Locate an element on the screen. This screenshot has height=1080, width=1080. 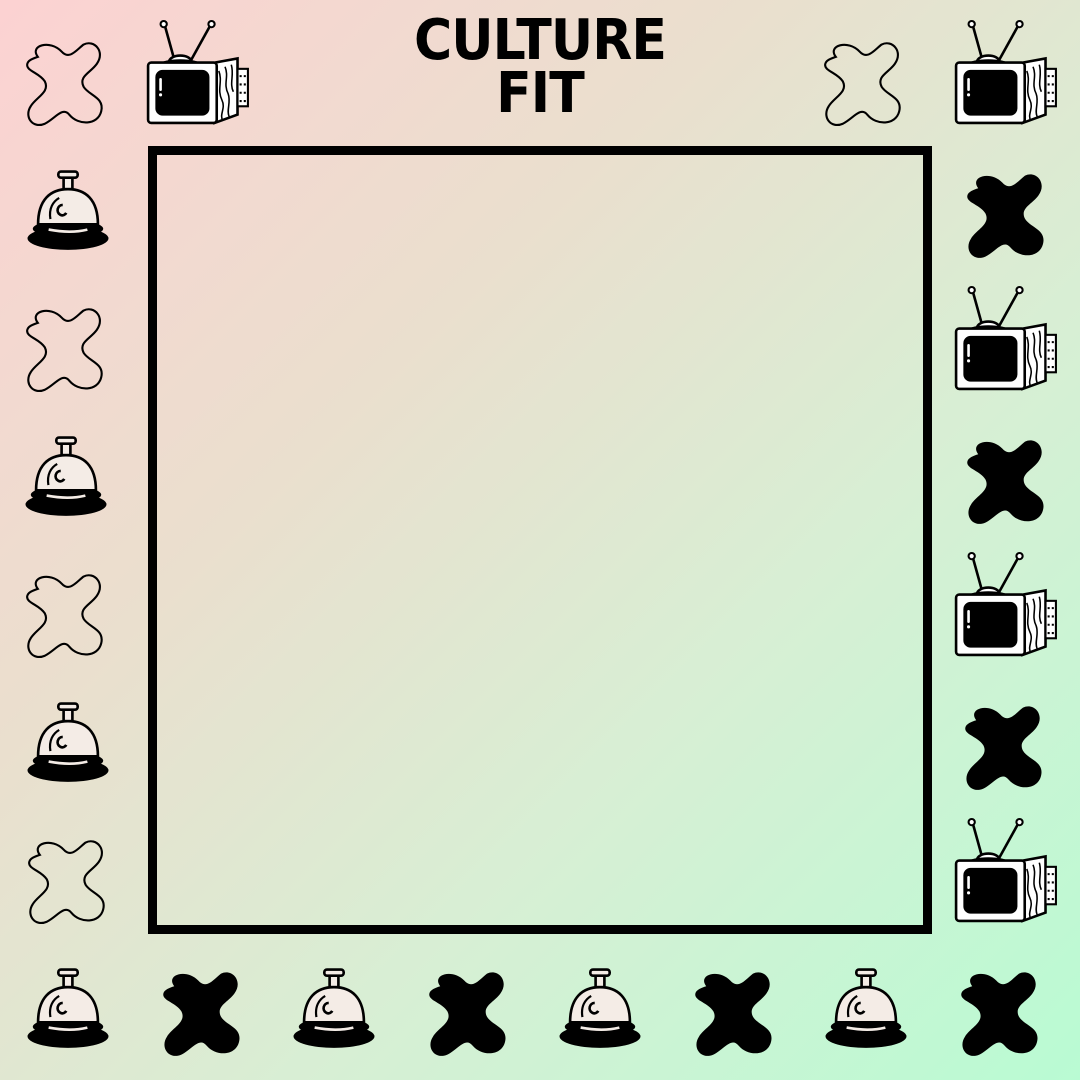
title-line-2: FIT is located at coordinates (540, 93).